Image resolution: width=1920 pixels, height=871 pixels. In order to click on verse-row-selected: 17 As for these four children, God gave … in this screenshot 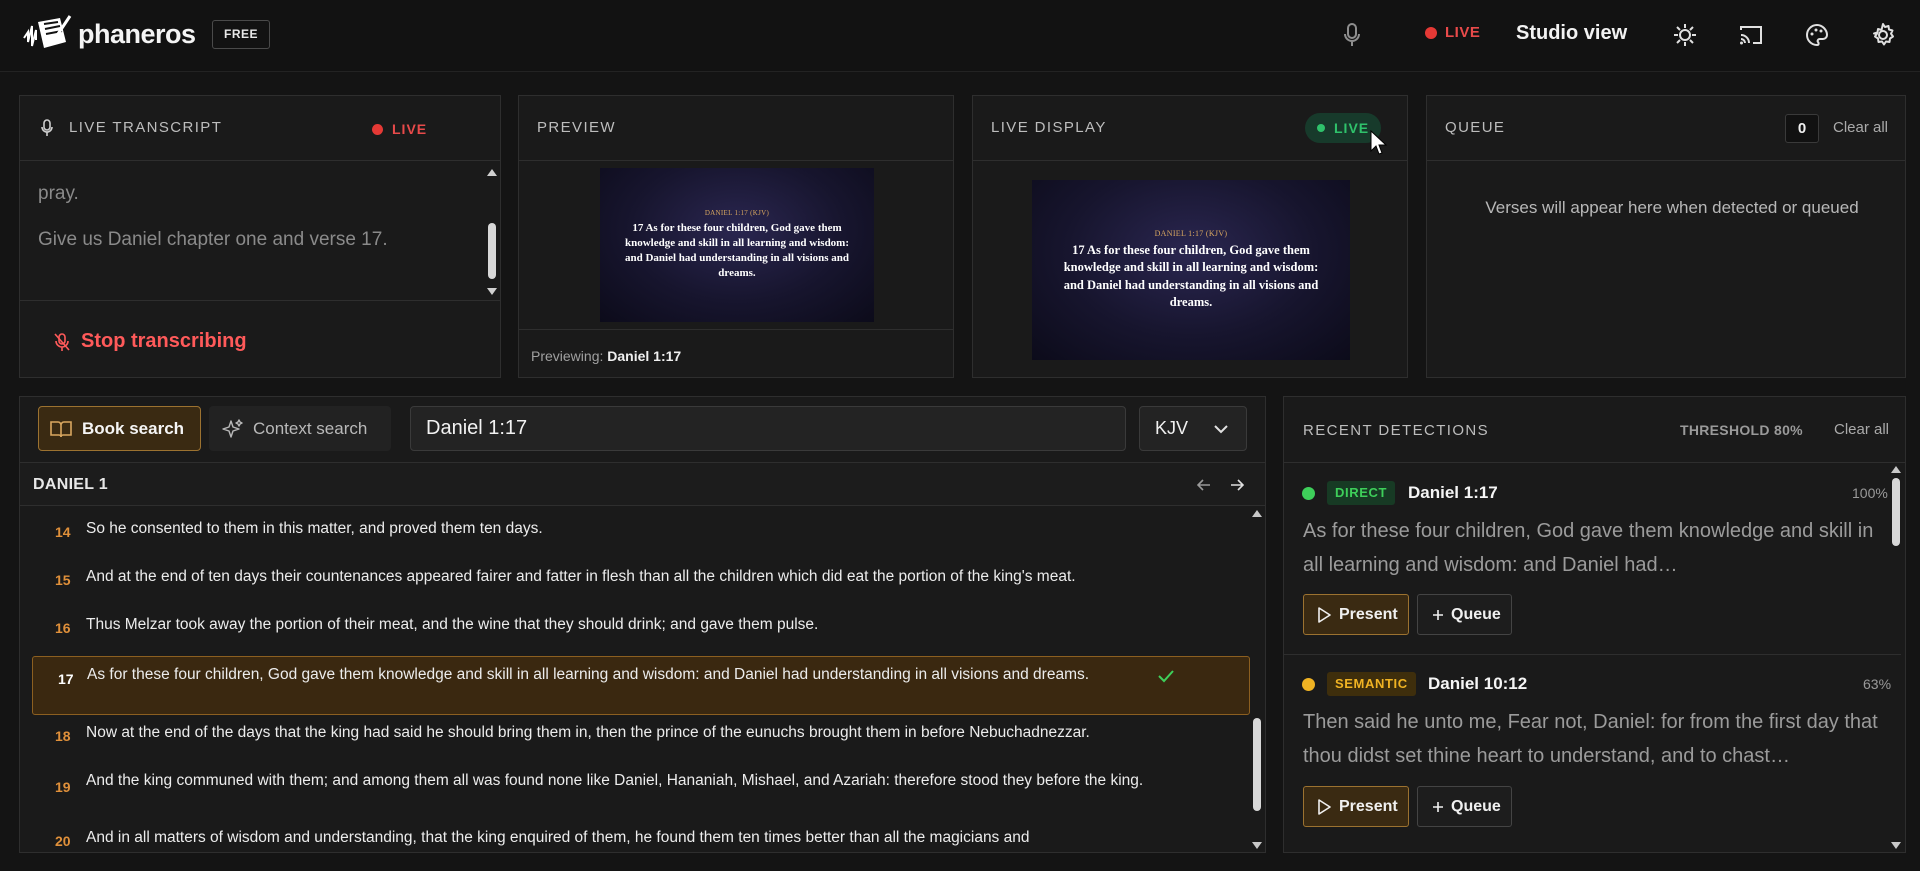, I will do `click(641, 685)`.